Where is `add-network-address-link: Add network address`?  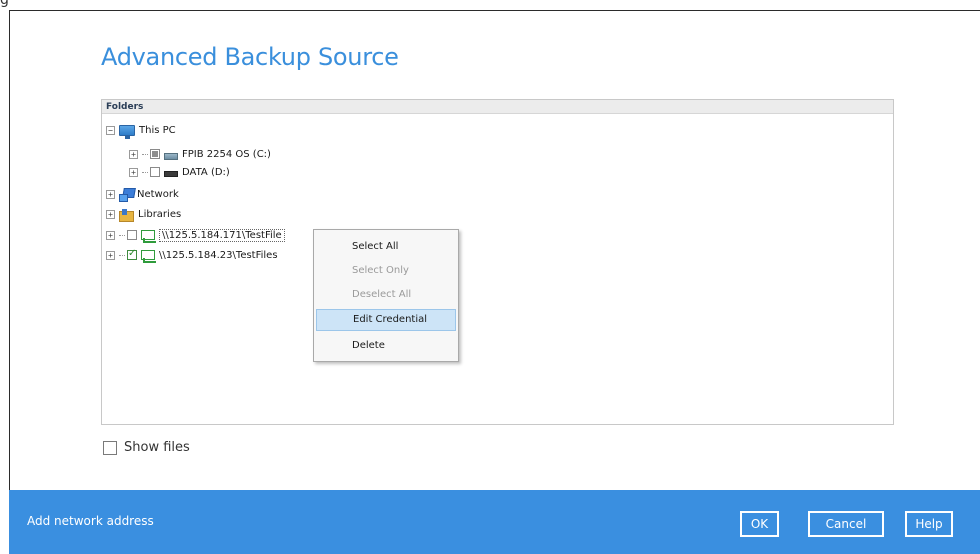 add-network-address-link: Add network address is located at coordinates (90, 521).